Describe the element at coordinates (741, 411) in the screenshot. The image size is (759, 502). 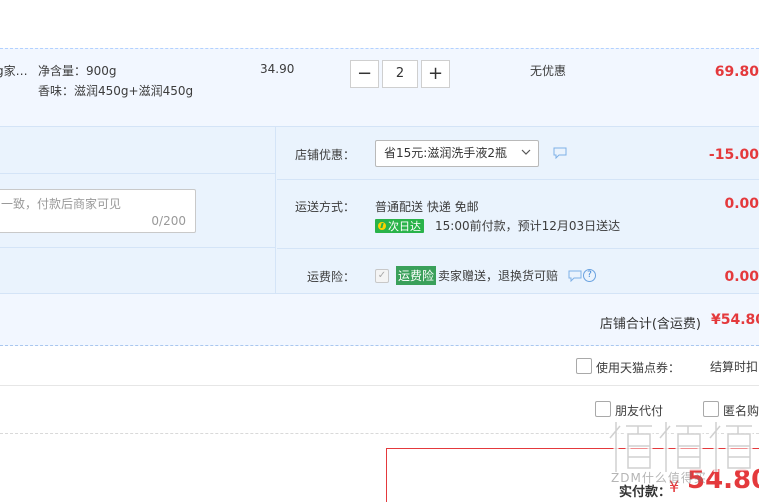
I see `anonymous-purchase-label: 匿名购` at that location.